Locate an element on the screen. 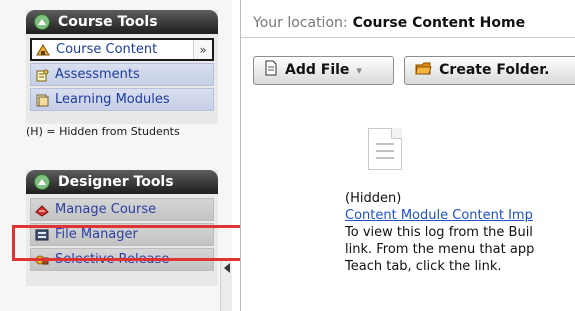  location-current: Course Content Home is located at coordinates (439, 22).